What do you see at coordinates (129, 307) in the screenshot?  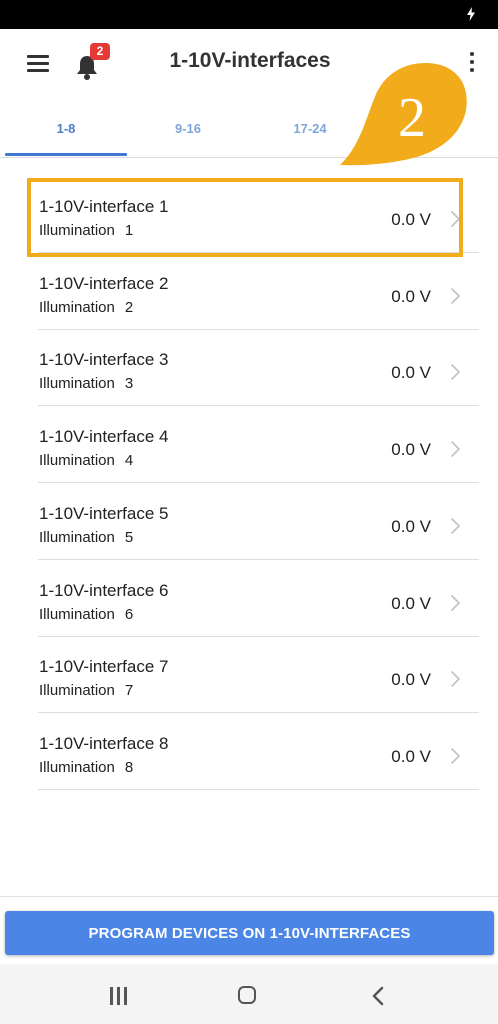 I see `interface-type-number: 2` at bounding box center [129, 307].